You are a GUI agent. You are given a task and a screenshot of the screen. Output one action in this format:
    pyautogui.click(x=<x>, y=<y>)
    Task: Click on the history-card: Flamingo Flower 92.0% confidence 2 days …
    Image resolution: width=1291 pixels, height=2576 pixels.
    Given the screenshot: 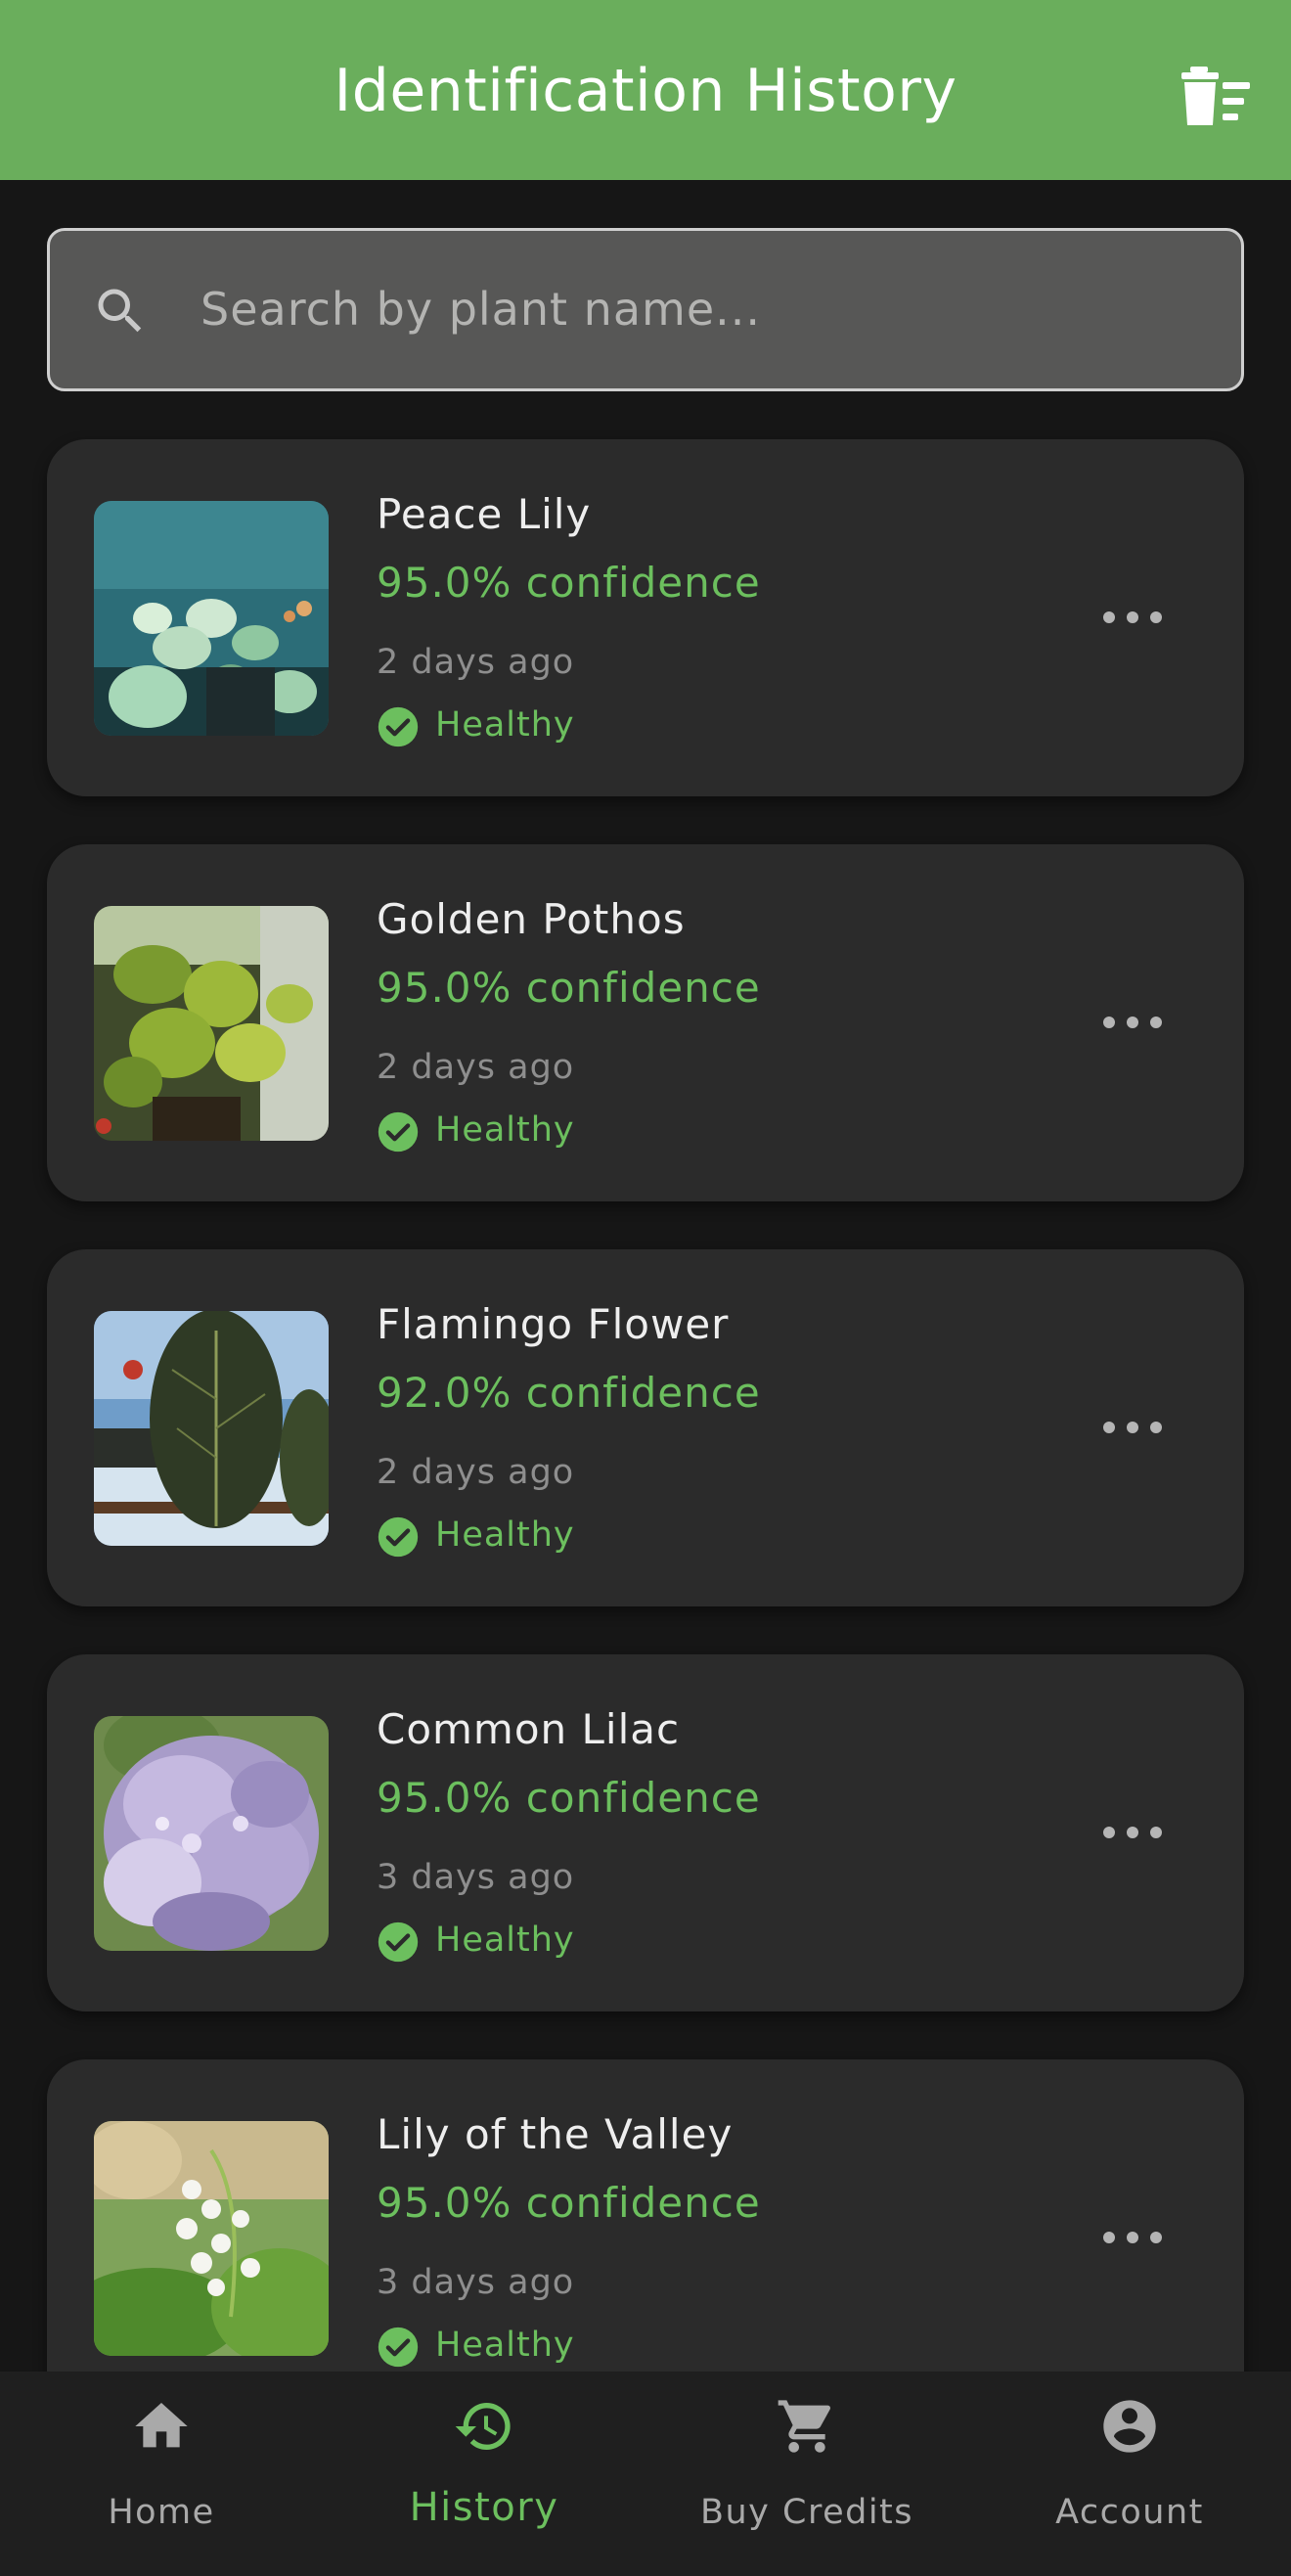 What is the action you would take?
    pyautogui.click(x=645, y=1427)
    